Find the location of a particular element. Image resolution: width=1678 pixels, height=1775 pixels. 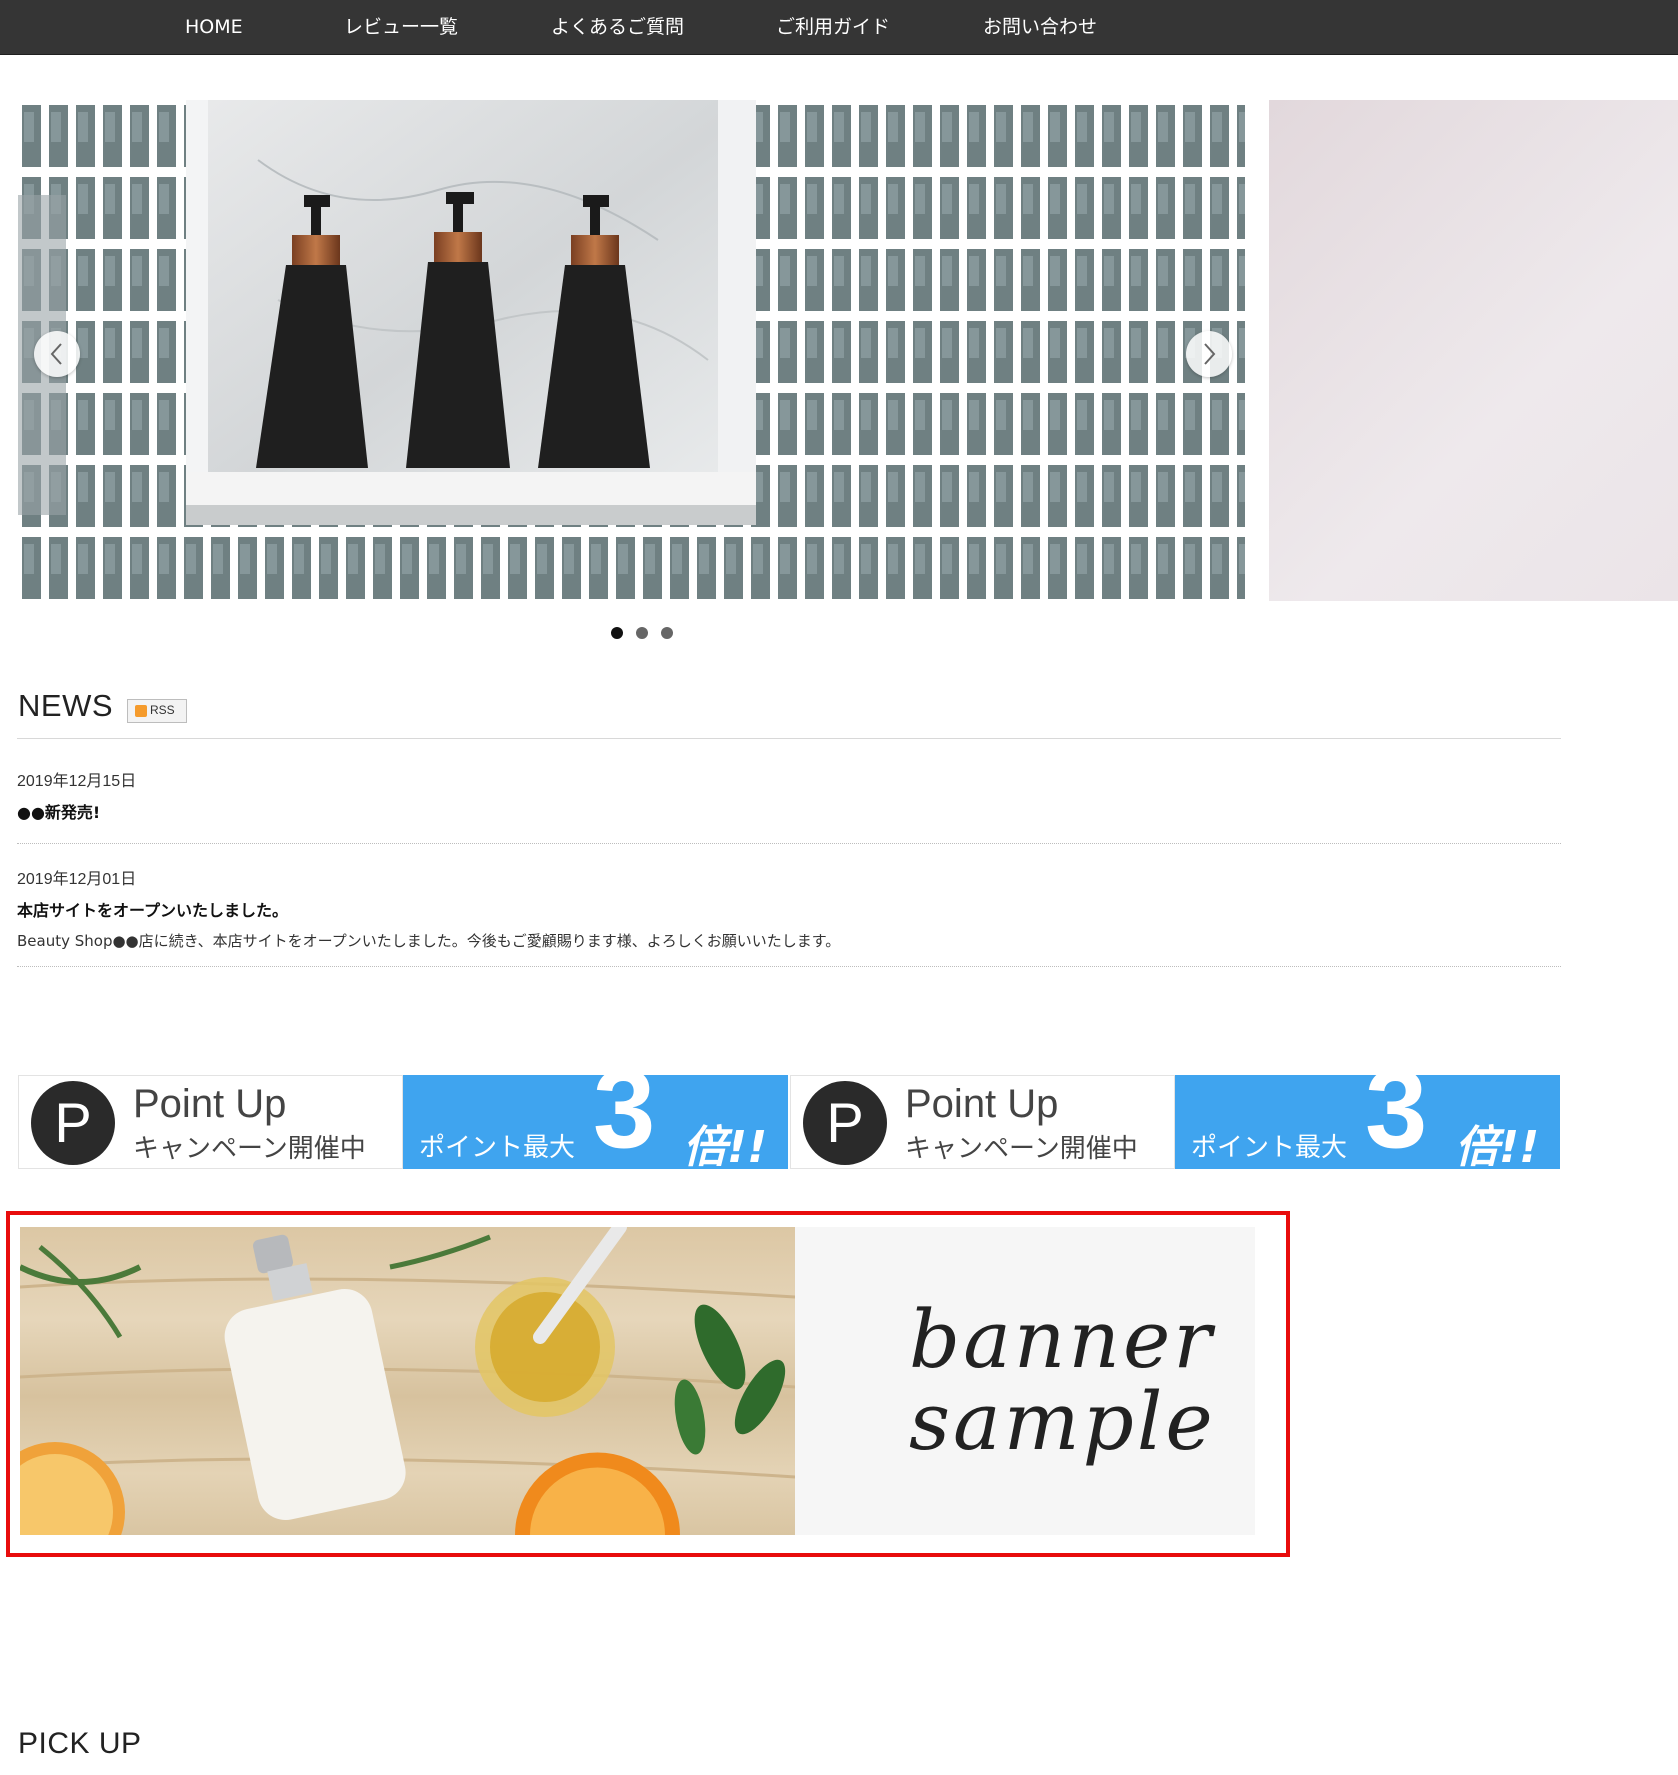

news-headline: ●●新発売! is located at coordinates (58, 811).